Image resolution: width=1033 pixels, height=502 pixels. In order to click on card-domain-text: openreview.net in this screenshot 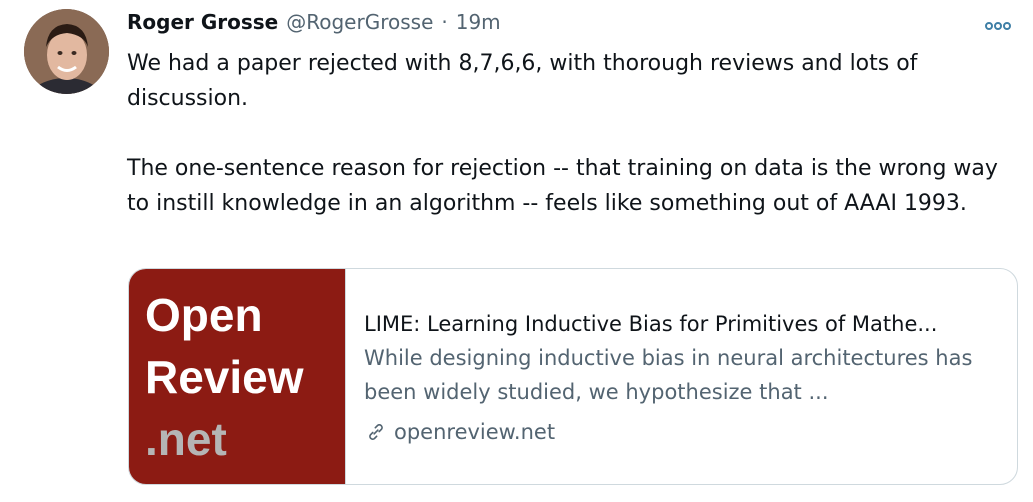, I will do `click(475, 432)`.